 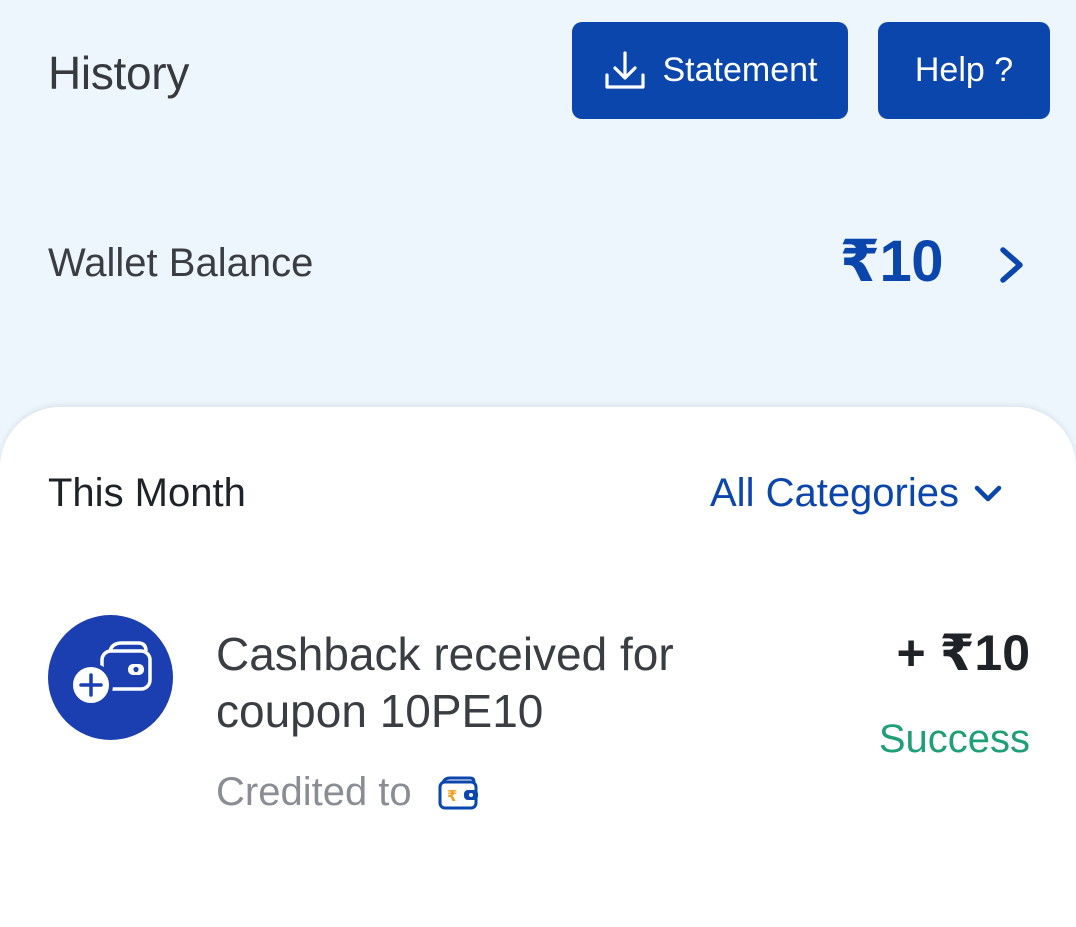 What do you see at coordinates (963, 653) in the screenshot?
I see `transaction-amount: + ₹10` at bounding box center [963, 653].